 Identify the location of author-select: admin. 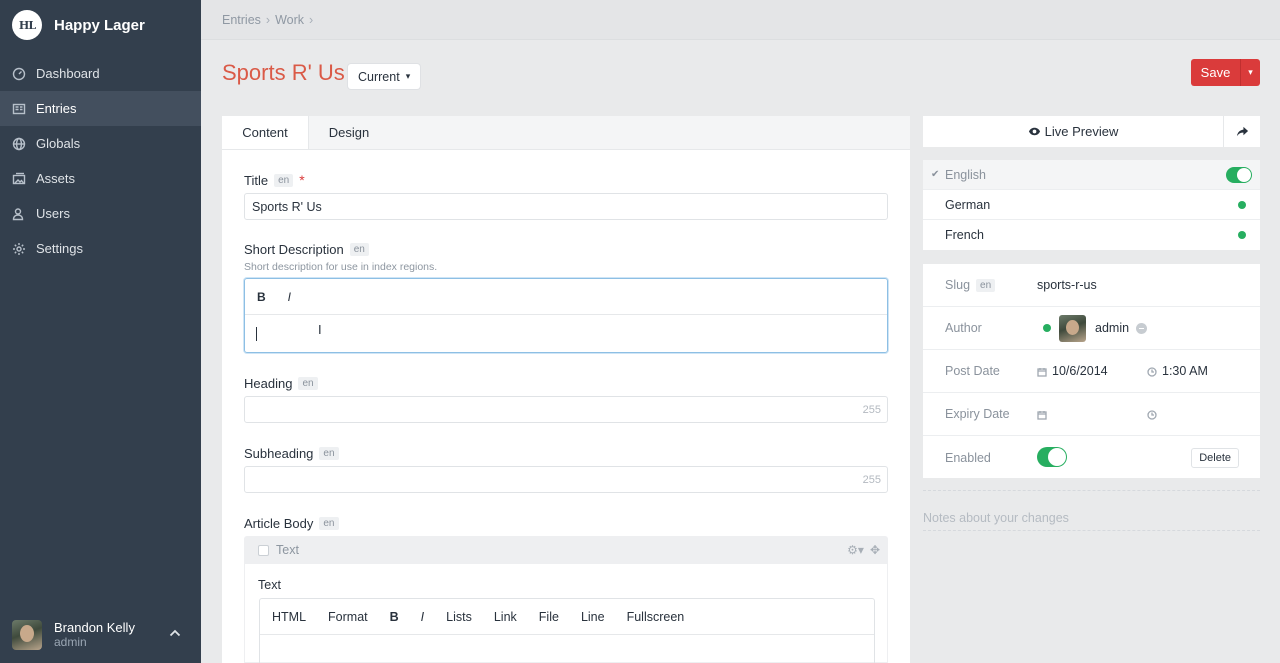
(1095, 328).